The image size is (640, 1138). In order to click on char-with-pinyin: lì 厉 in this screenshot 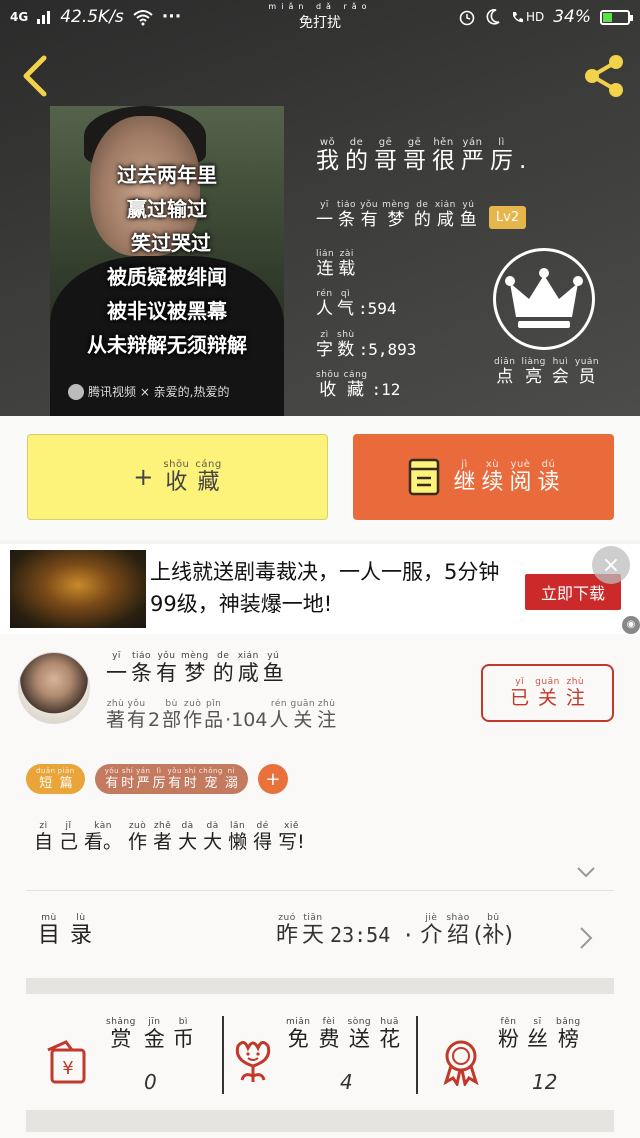, I will do `click(159, 779)`.